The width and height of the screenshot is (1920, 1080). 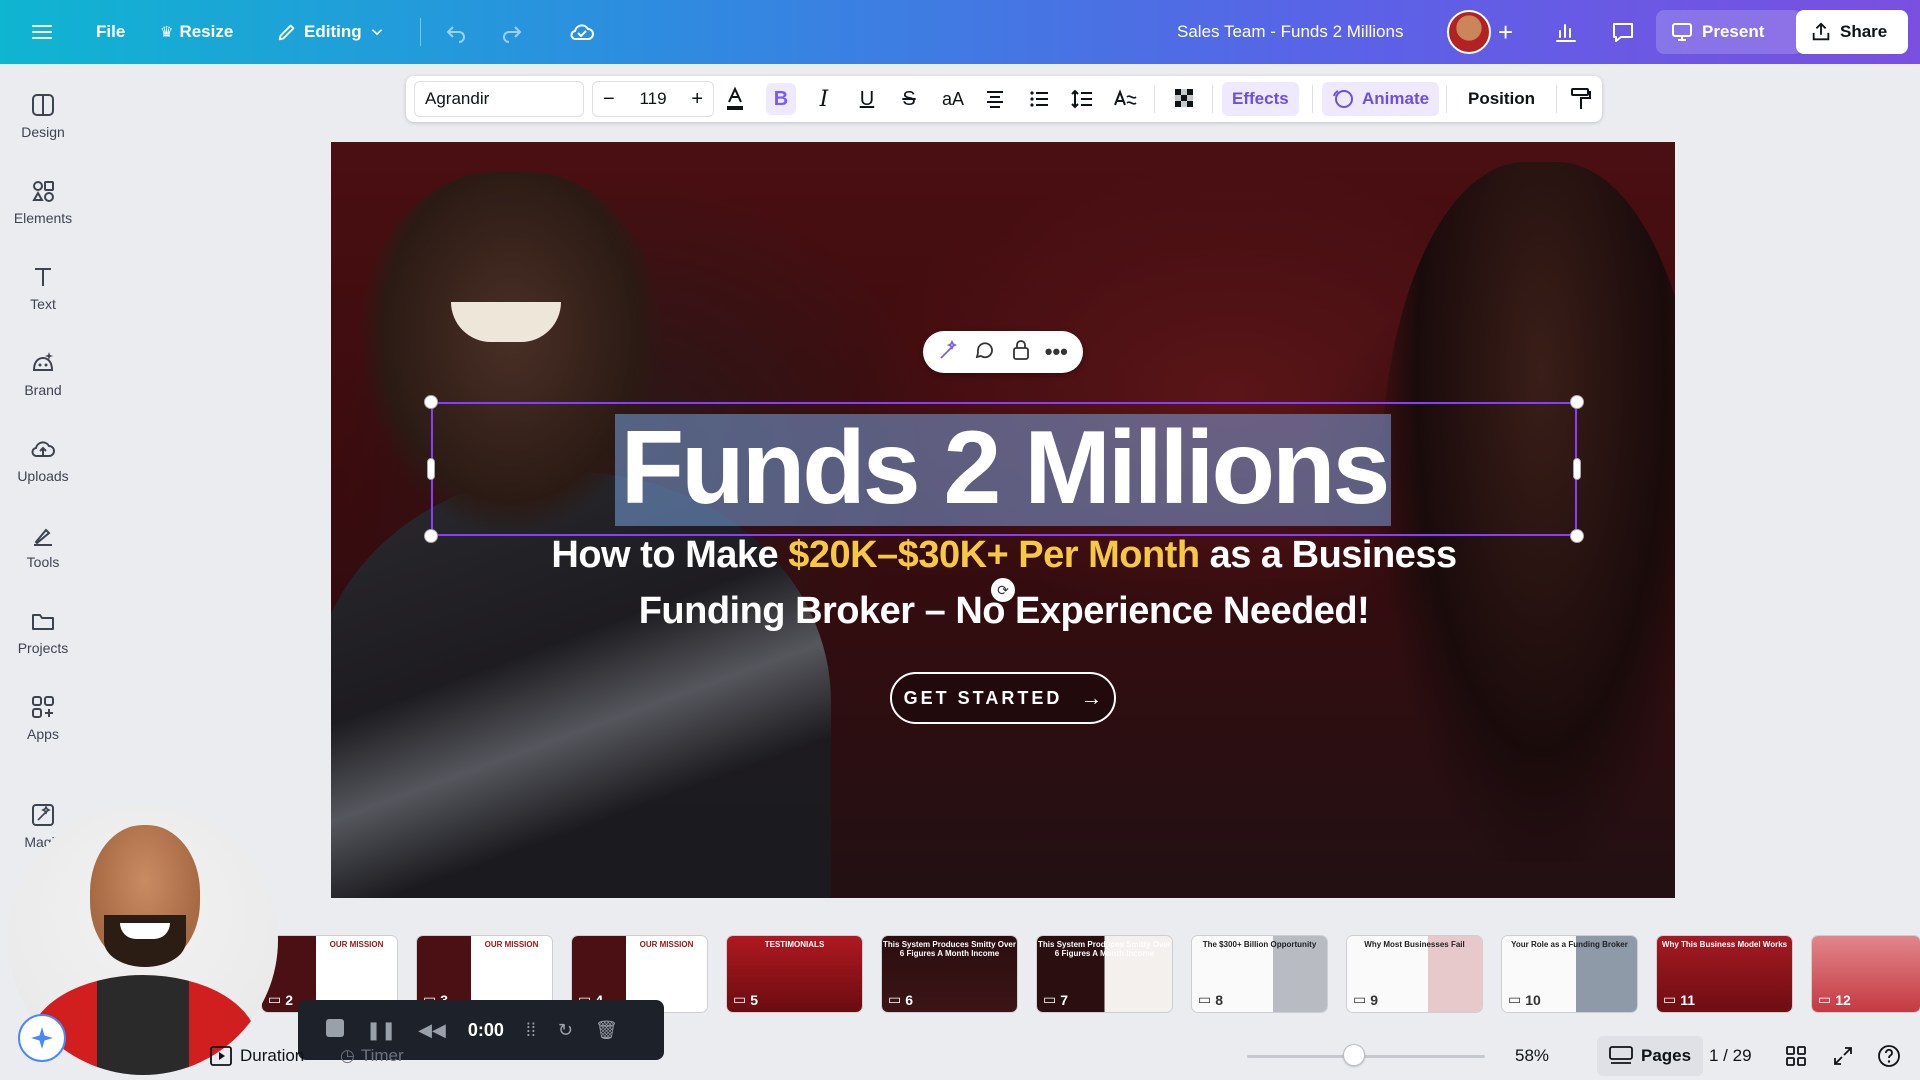 I want to click on position-button: Position, so click(x=1501, y=99).